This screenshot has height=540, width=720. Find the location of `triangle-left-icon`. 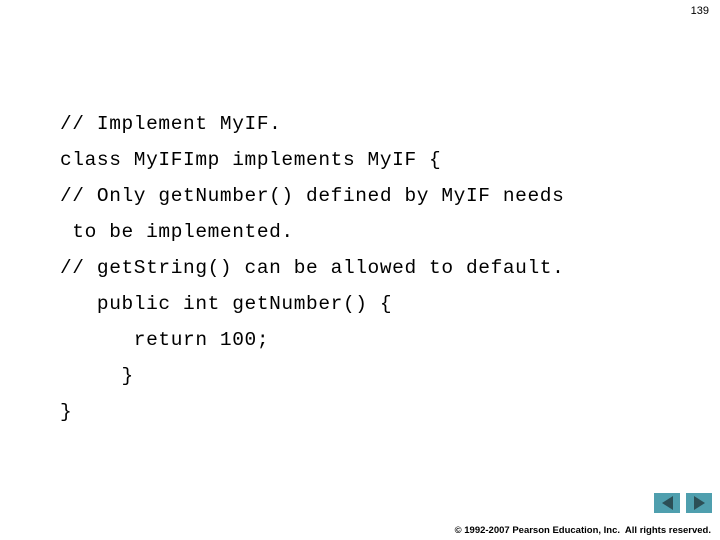

triangle-left-icon is located at coordinates (667, 503).